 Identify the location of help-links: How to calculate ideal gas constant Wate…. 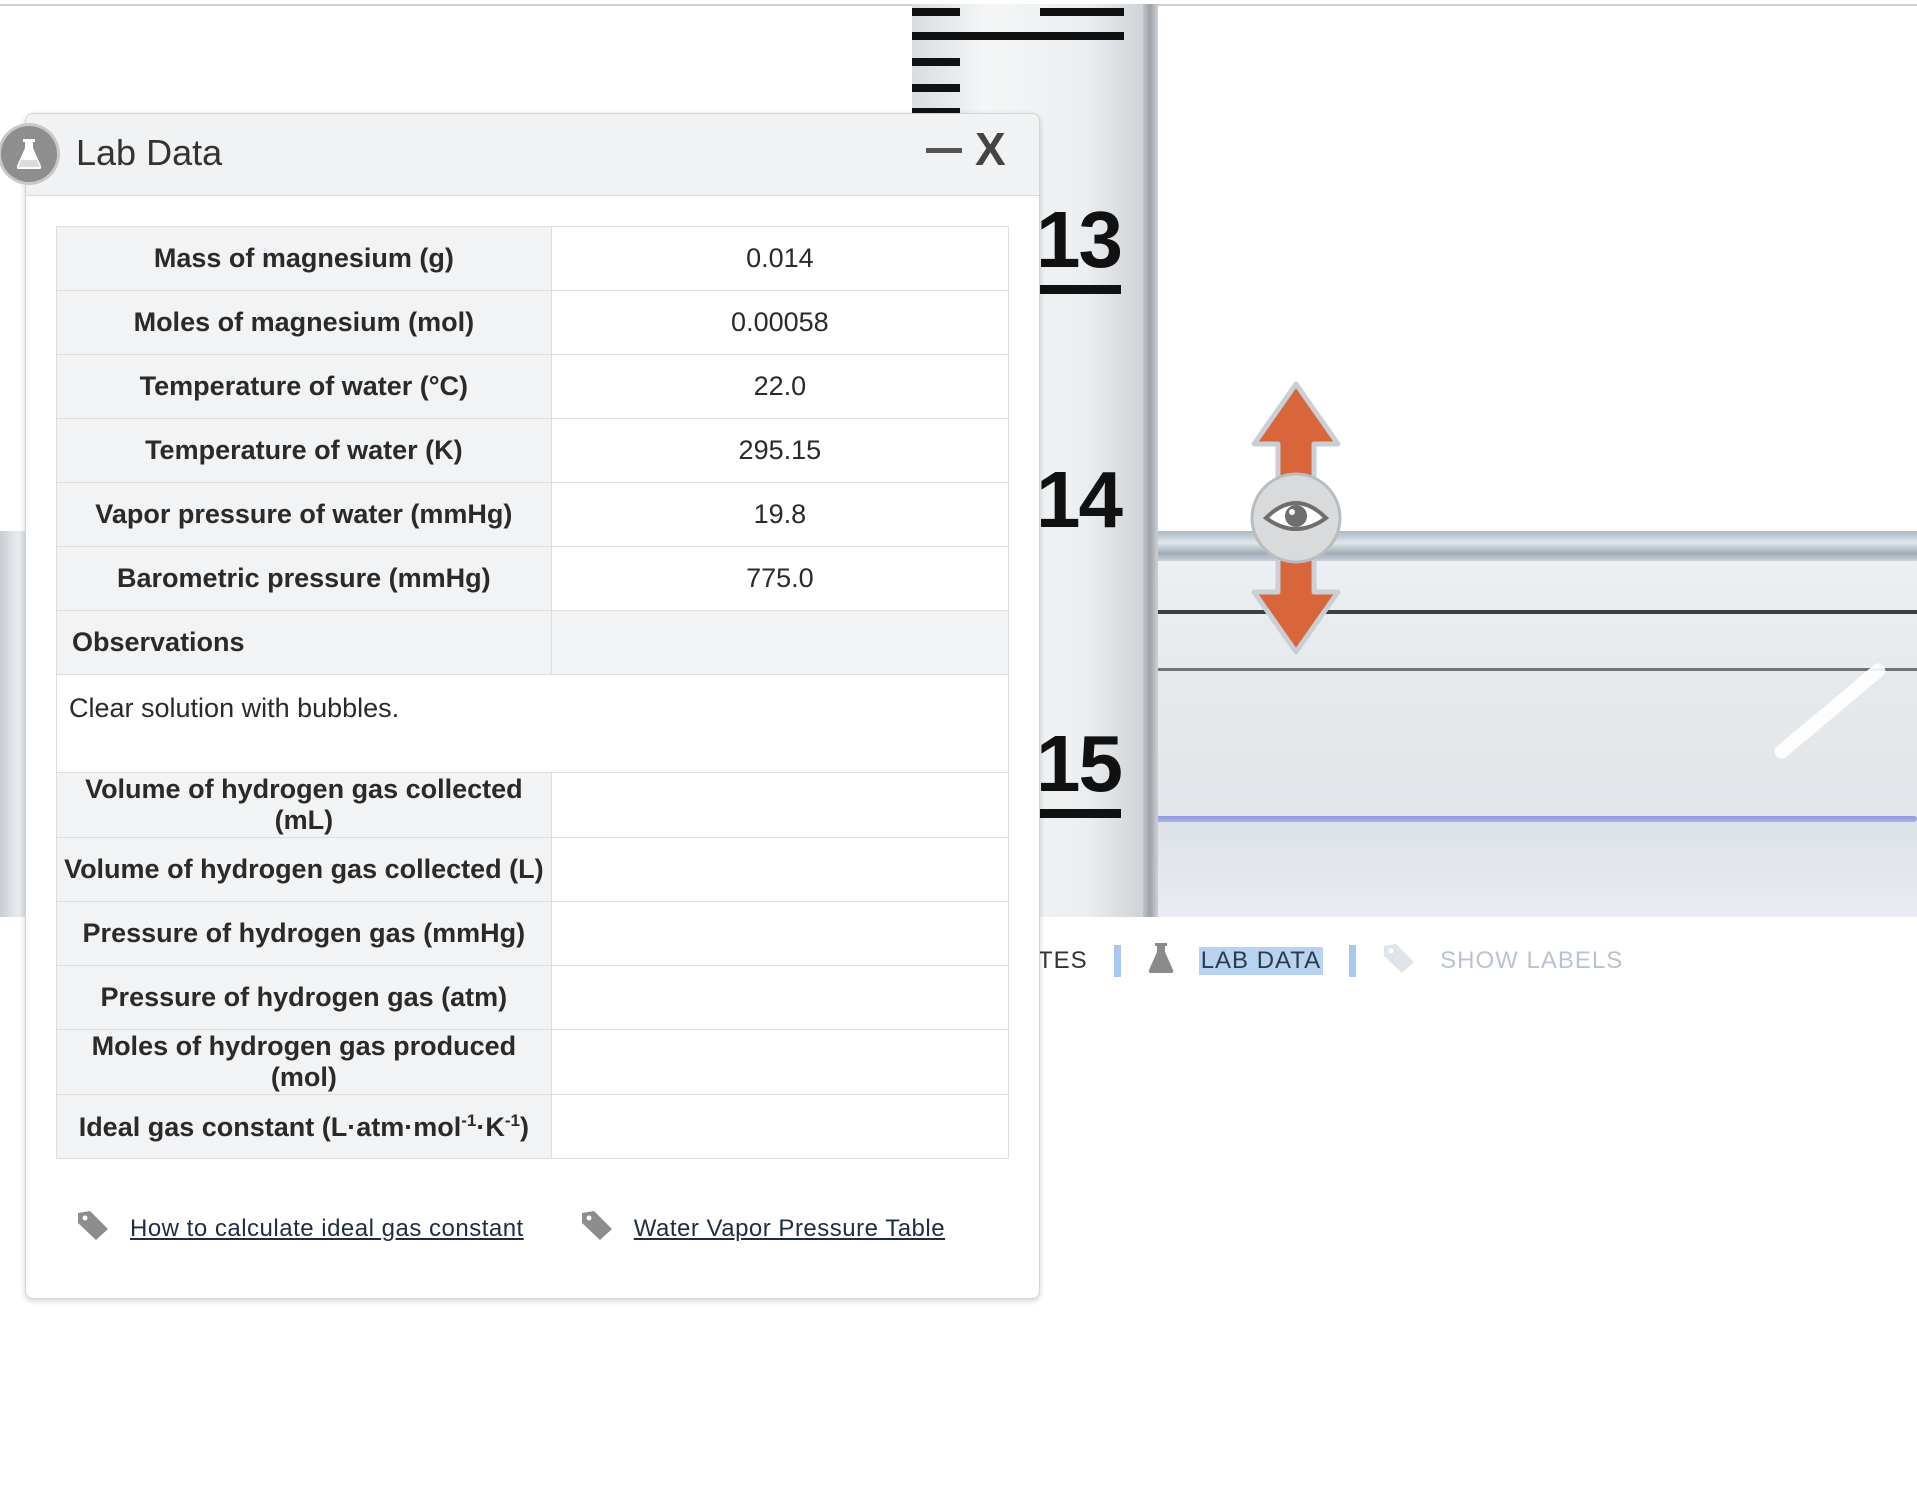
(538, 1228).